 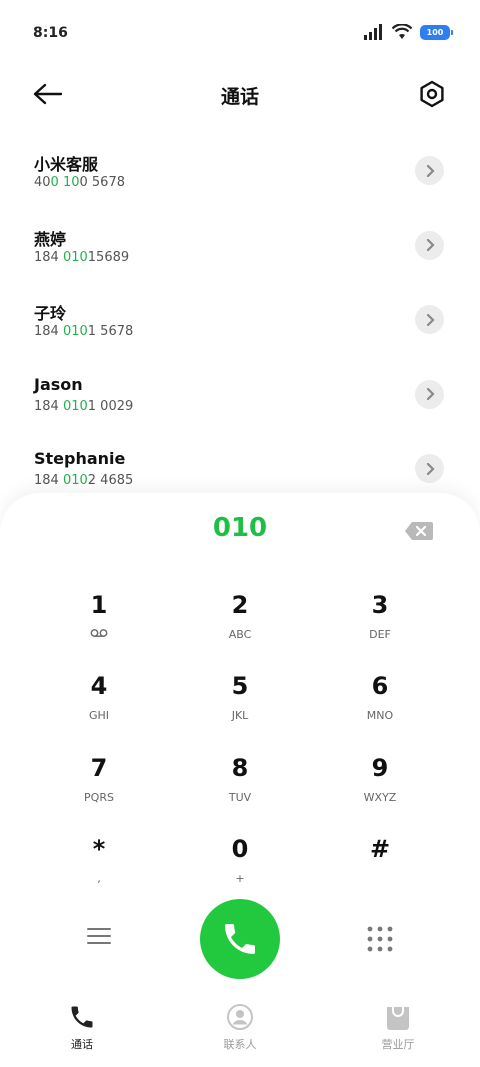 I want to click on gear-icon, so click(x=432, y=94).